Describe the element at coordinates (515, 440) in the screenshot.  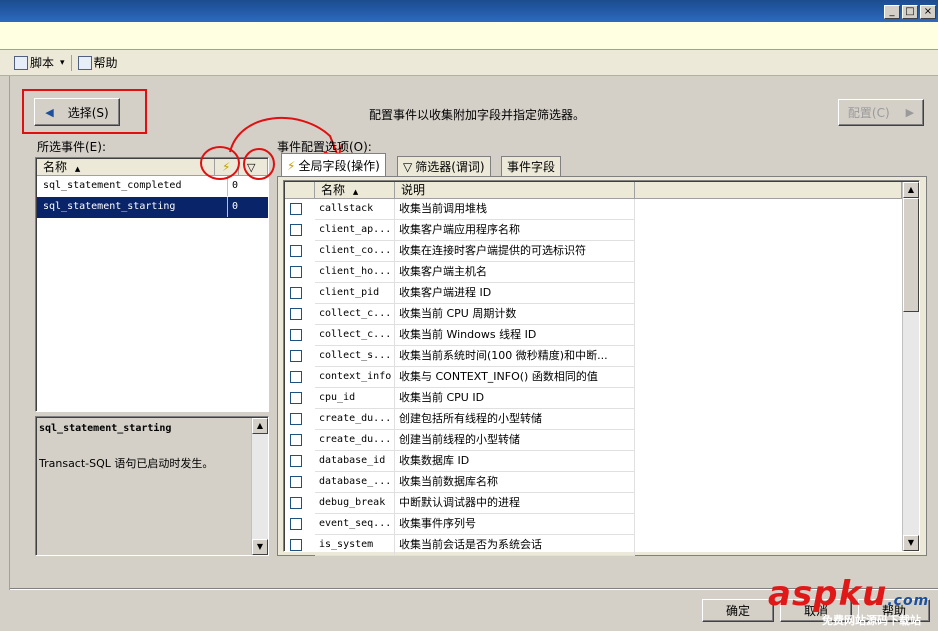
I see `field-description: 创建当前线程的小型转储` at that location.